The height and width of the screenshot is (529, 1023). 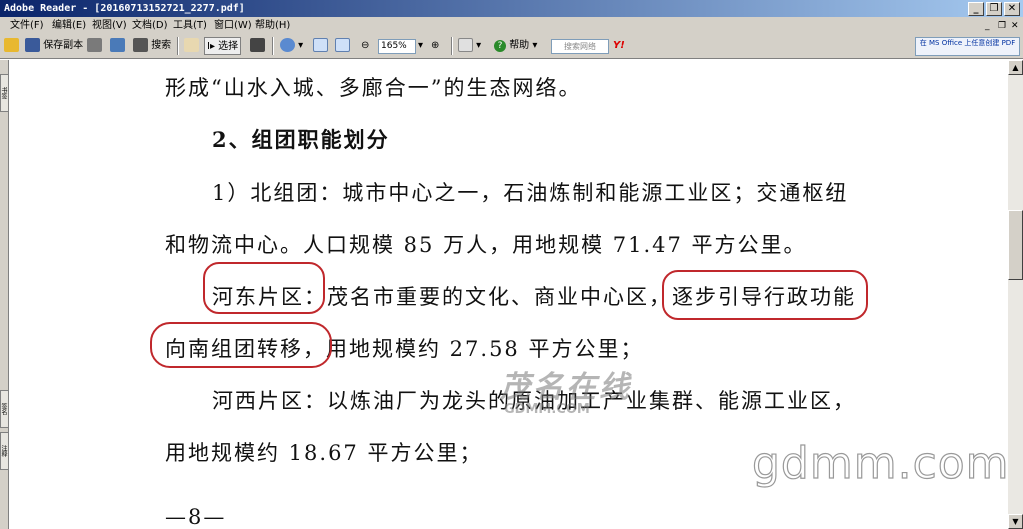 I want to click on help-button: ? 帮助 ▾, so click(x=515, y=46).